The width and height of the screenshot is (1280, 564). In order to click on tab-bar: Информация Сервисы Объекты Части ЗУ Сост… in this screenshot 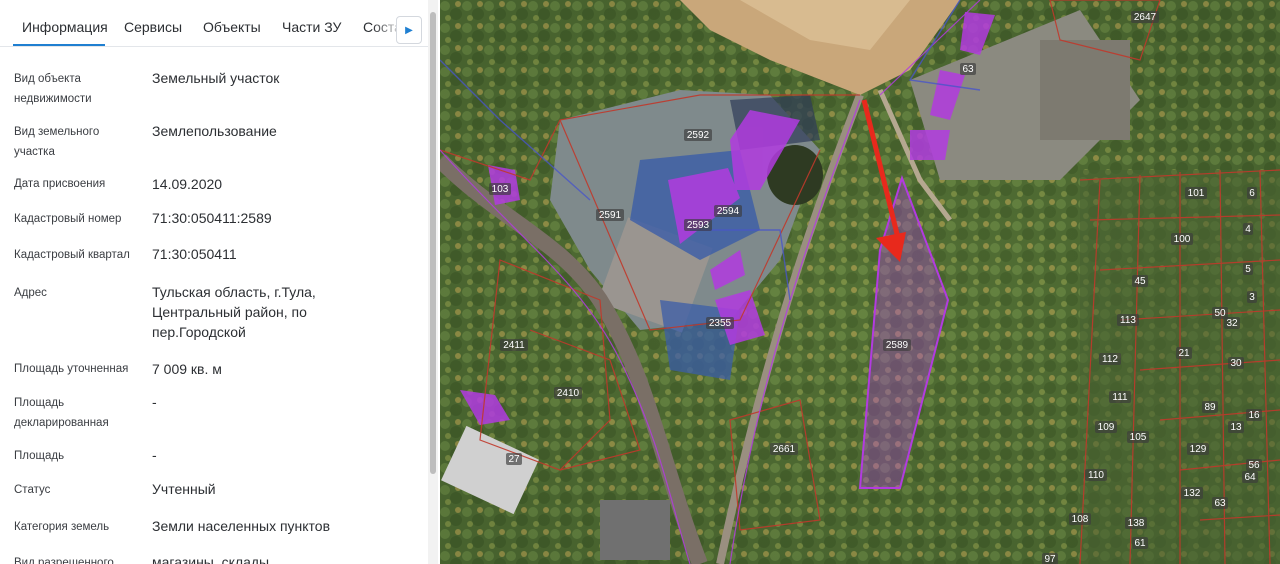, I will do `click(214, 23)`.